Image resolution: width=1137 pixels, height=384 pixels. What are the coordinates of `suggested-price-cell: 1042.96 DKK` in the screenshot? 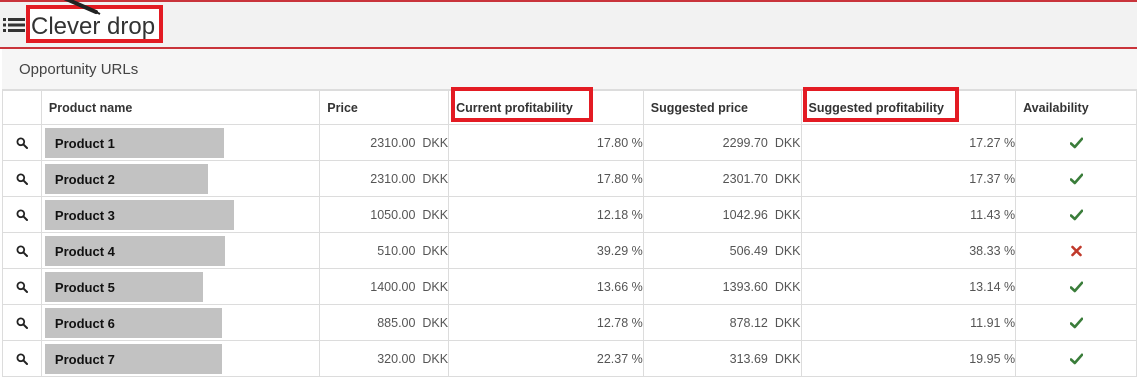 It's located at (722, 214).